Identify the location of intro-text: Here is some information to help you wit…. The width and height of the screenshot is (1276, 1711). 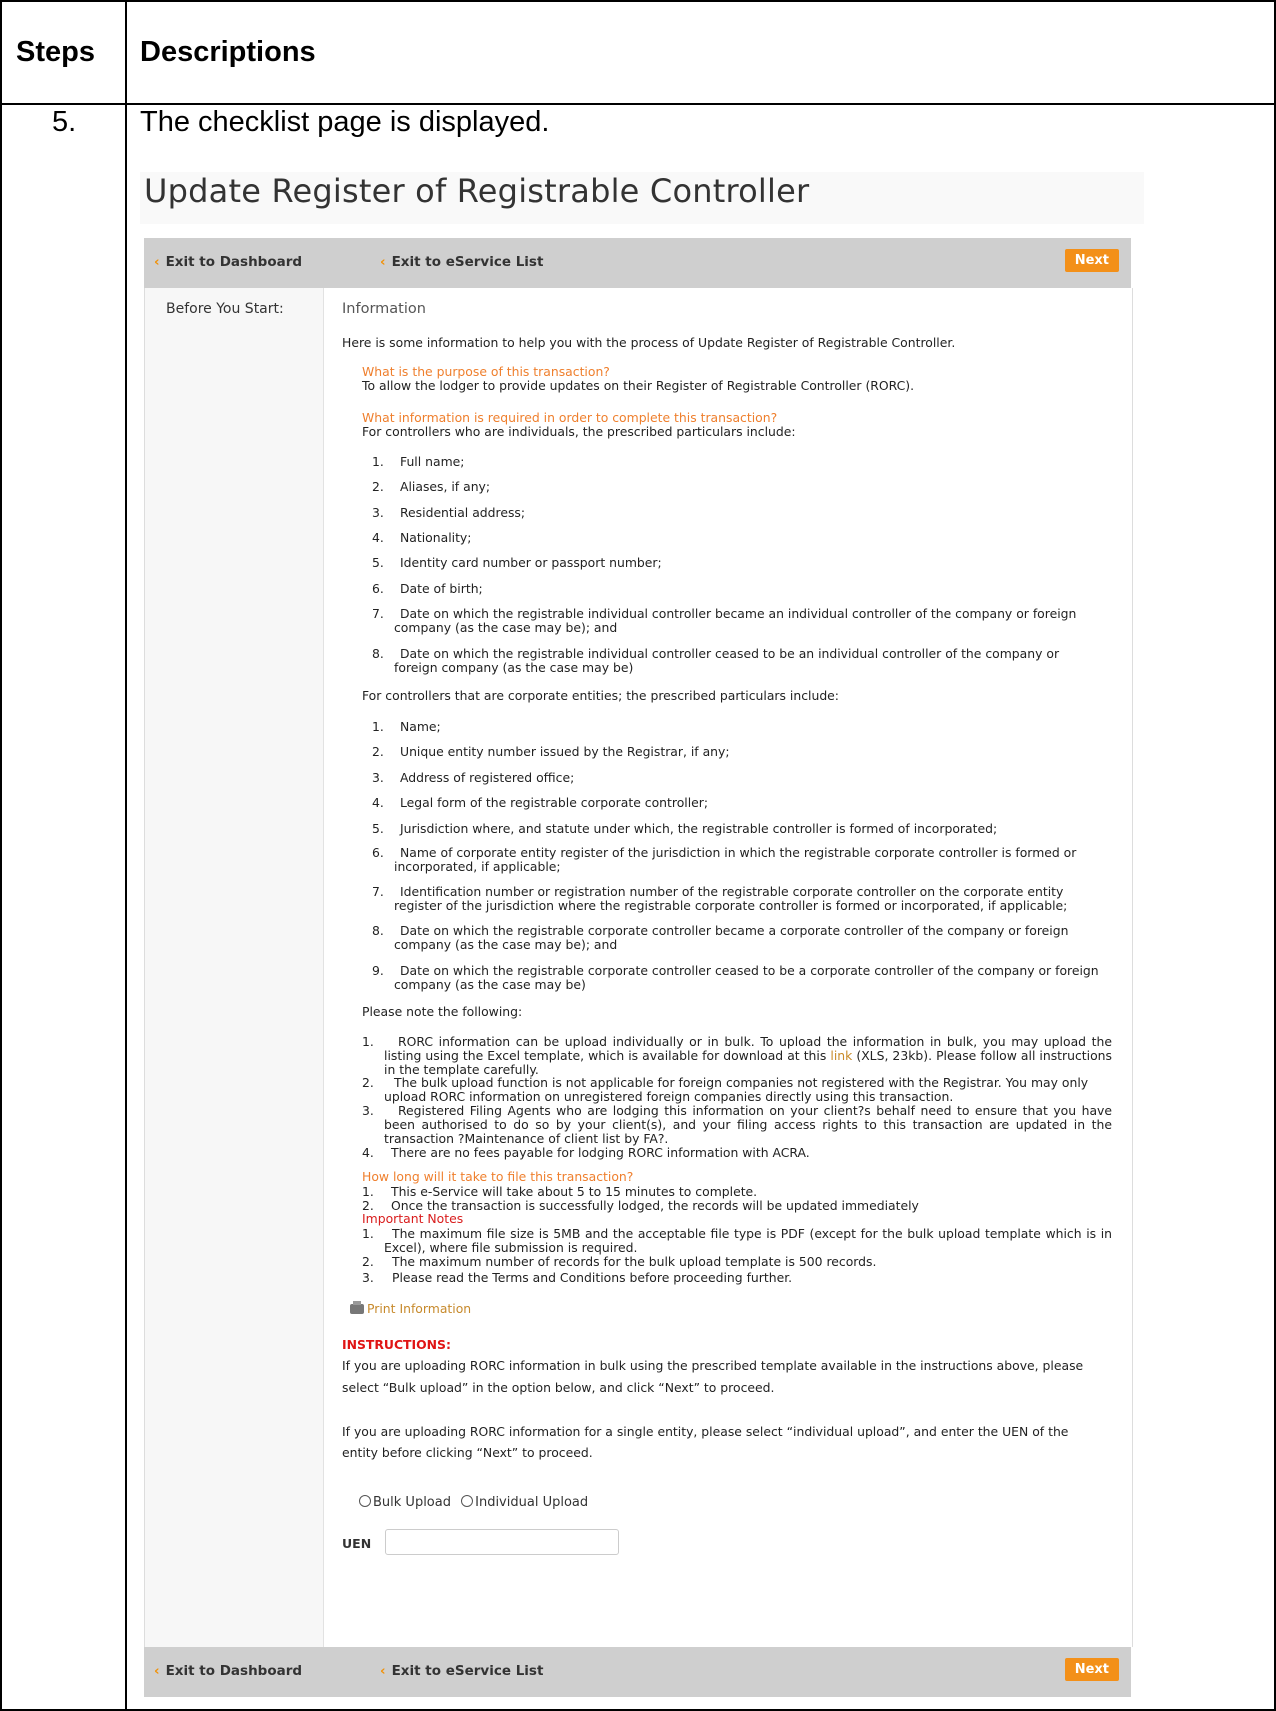
(649, 342).